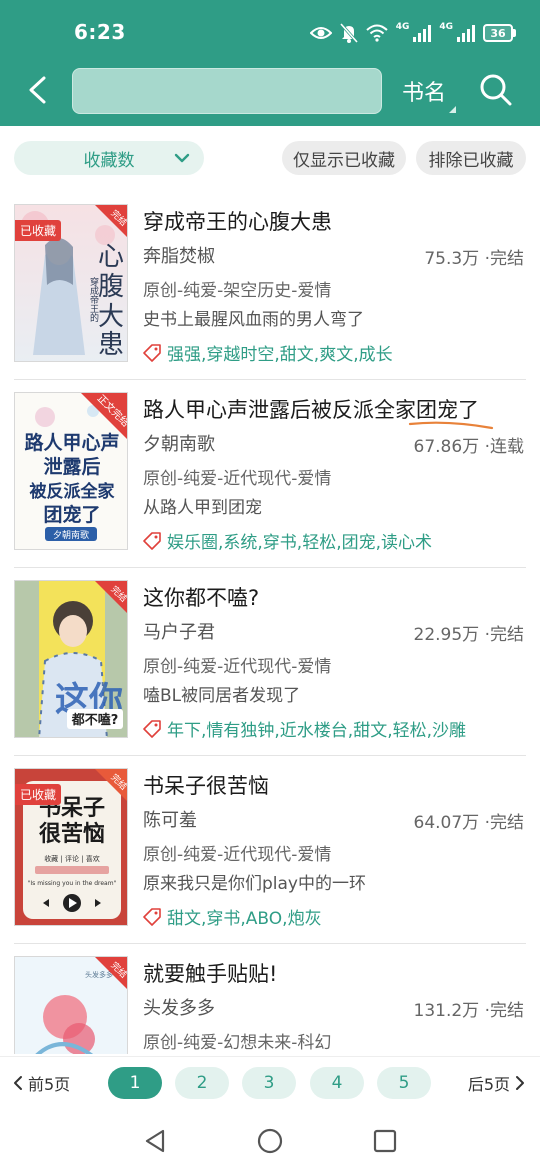 The width and height of the screenshot is (540, 1170). What do you see at coordinates (269, 1083) in the screenshot?
I see `page-3-button: 3` at bounding box center [269, 1083].